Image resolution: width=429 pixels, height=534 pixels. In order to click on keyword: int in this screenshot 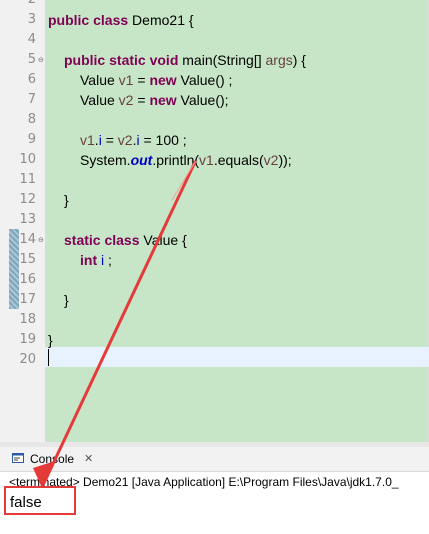, I will do `click(89, 260)`.